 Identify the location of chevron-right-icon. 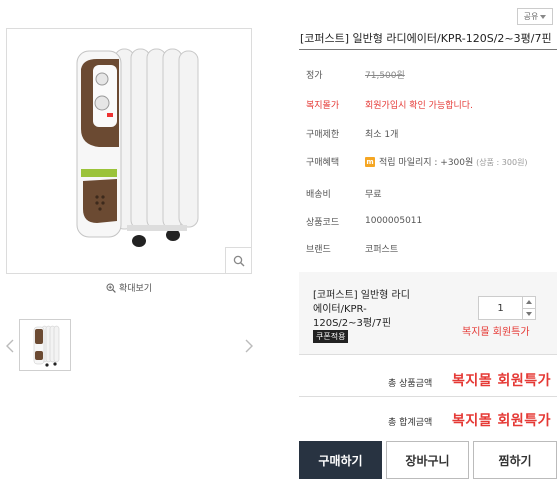
(249, 346).